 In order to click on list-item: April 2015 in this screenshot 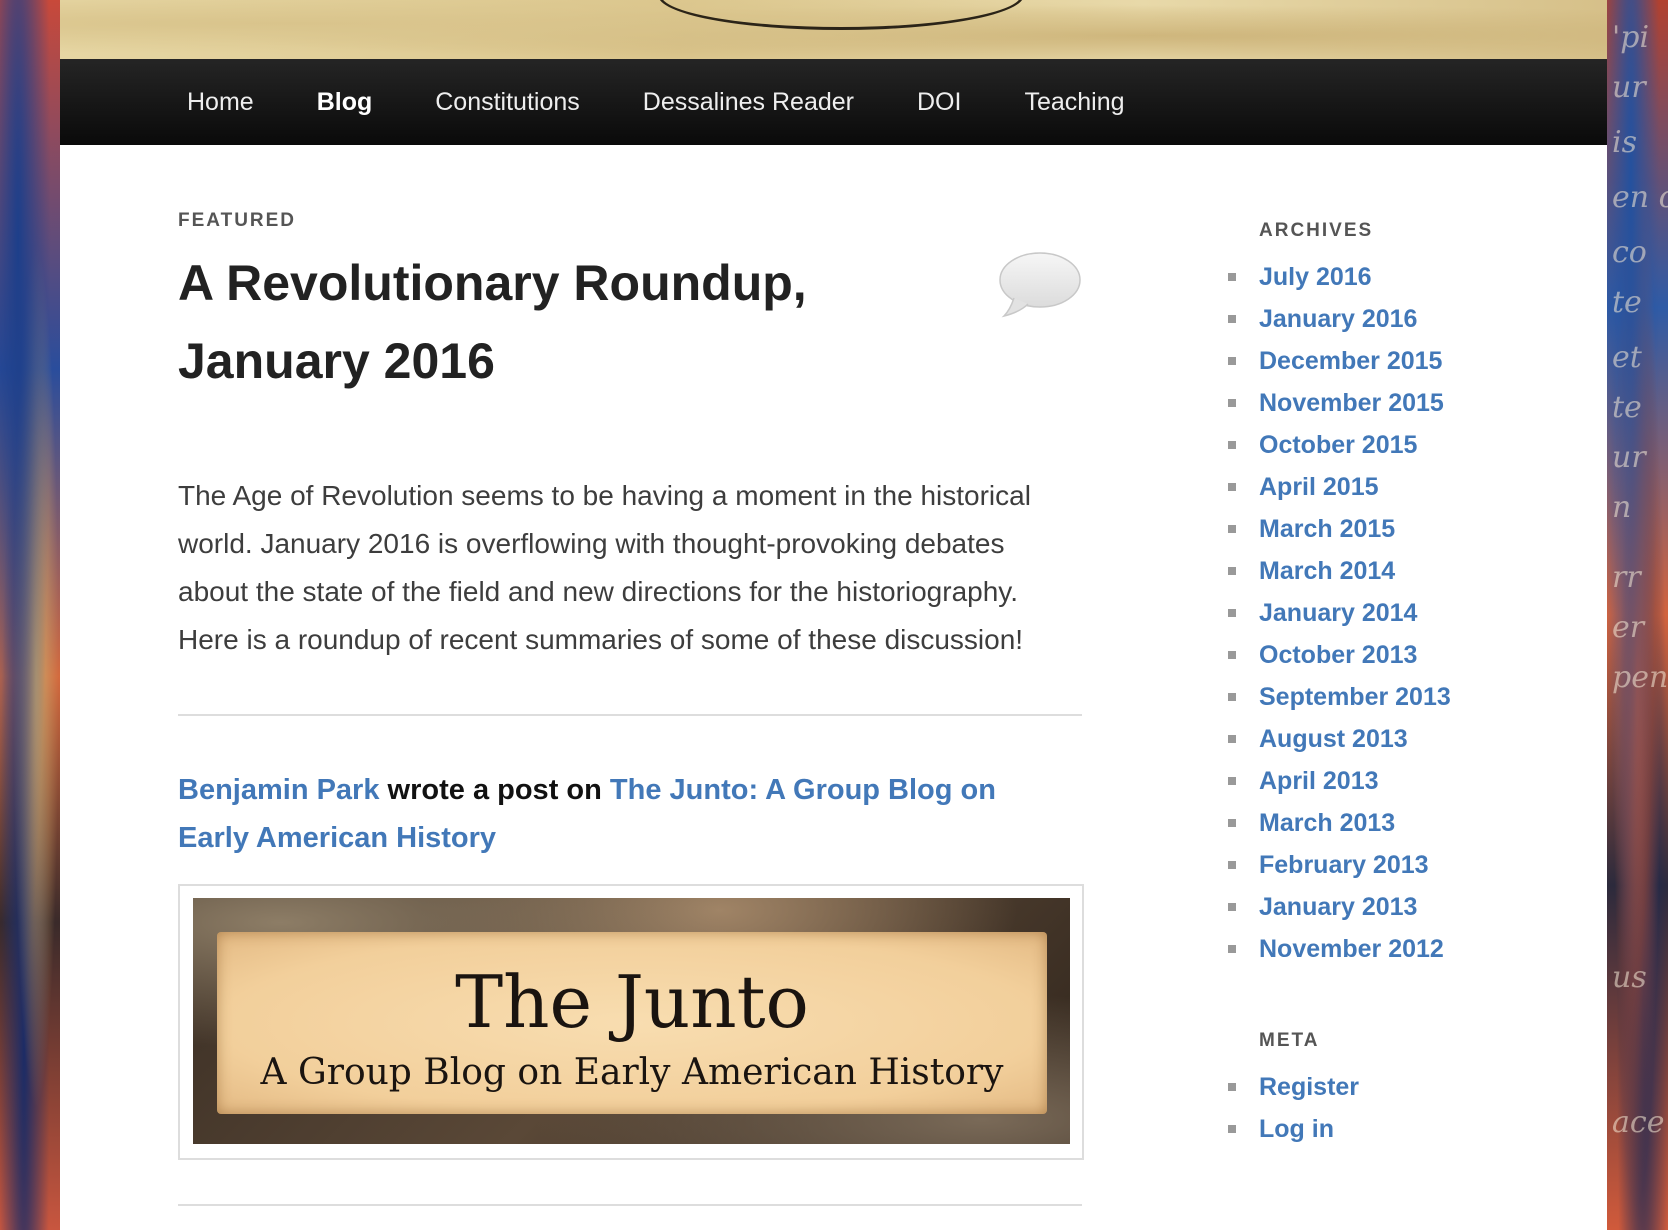, I will do `click(1327, 487)`.